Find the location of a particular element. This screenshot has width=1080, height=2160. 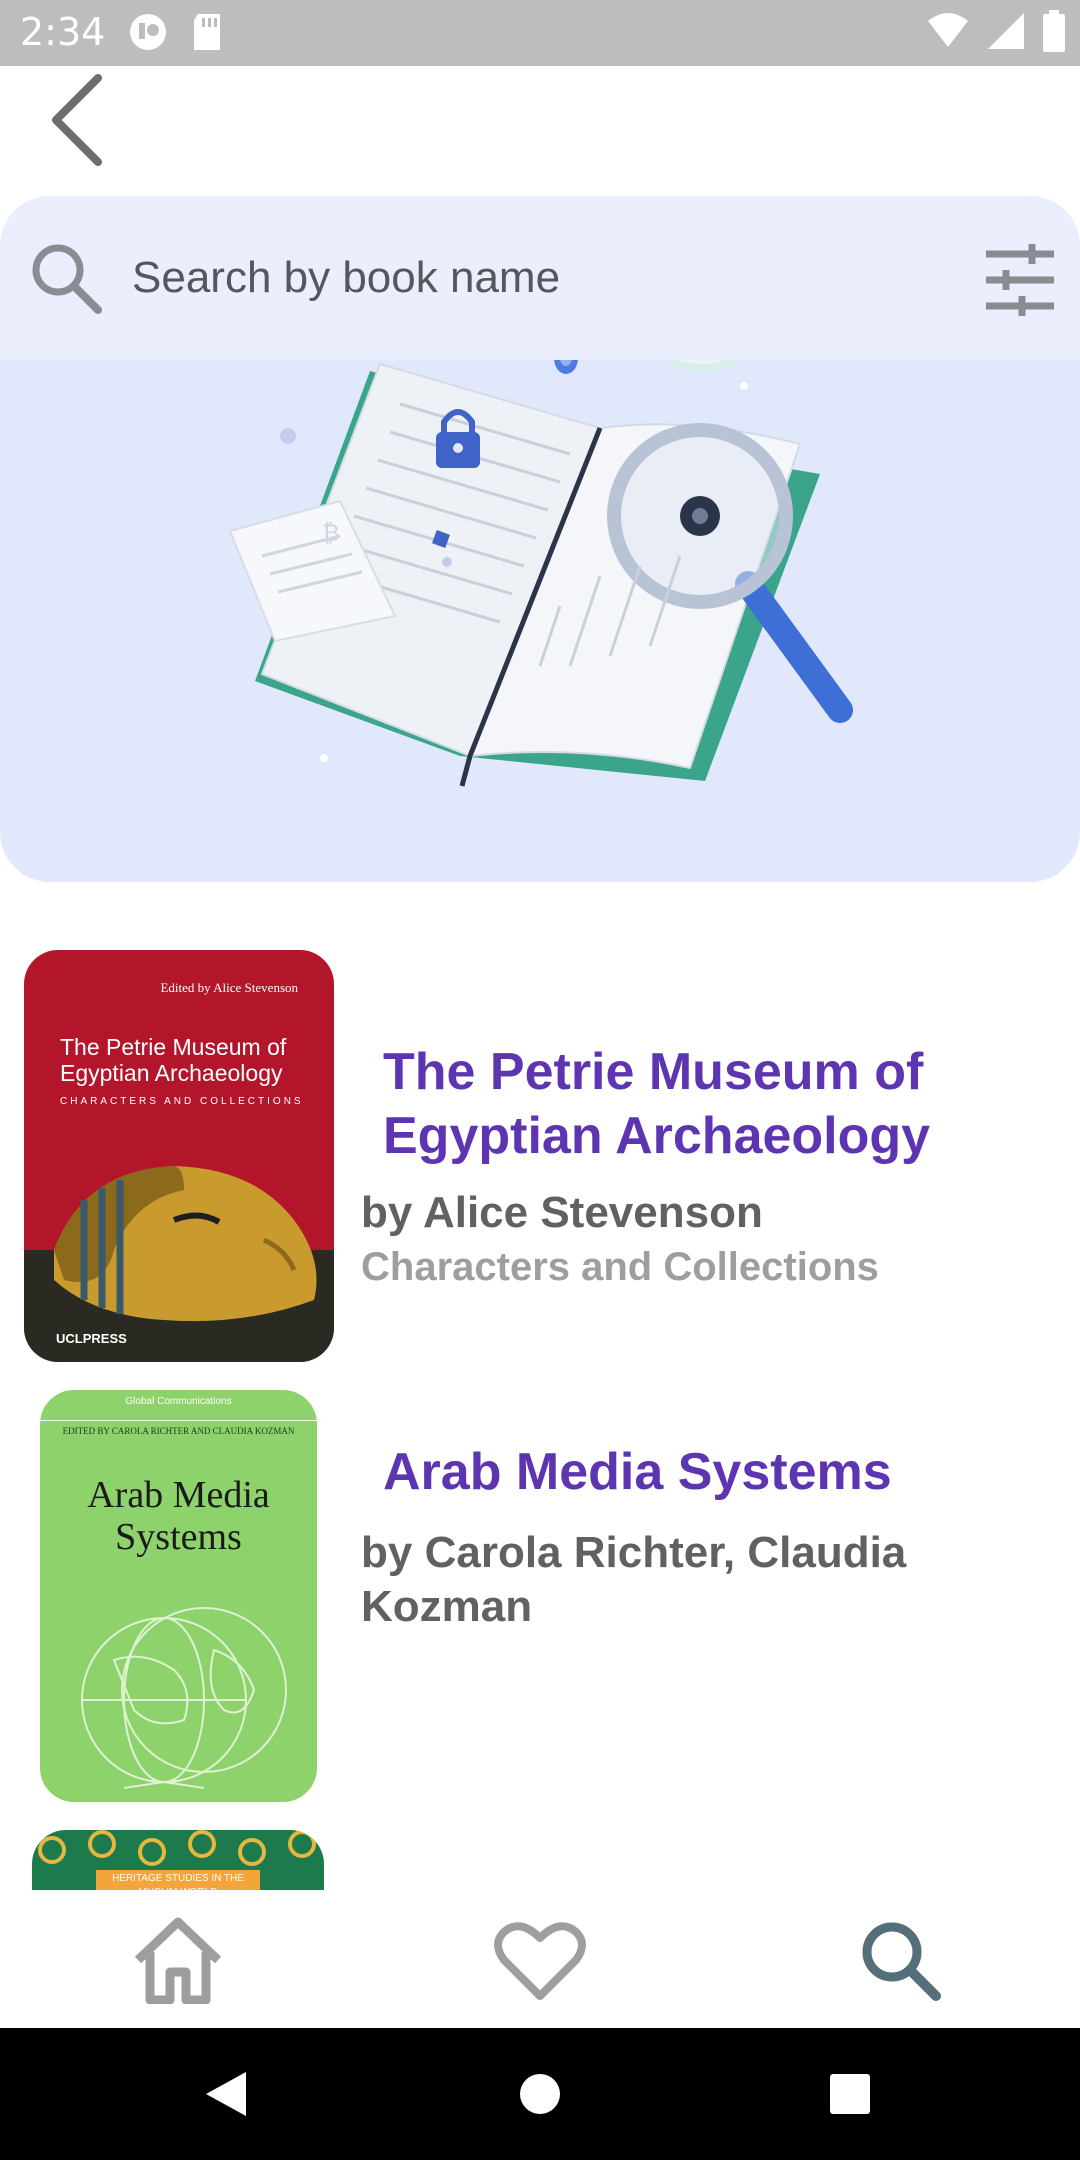

status-time: 2:34 is located at coordinates (63, 32).